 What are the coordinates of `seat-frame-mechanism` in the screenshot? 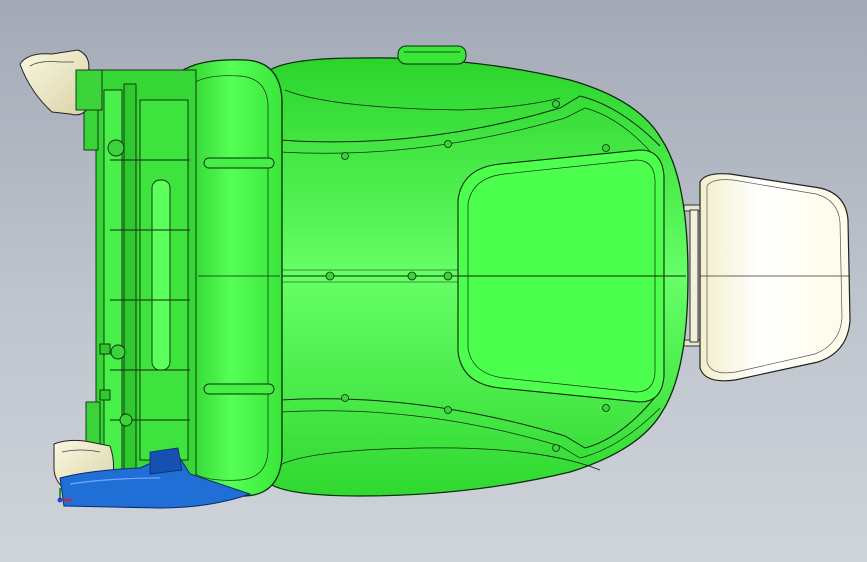 It's located at (140, 280).